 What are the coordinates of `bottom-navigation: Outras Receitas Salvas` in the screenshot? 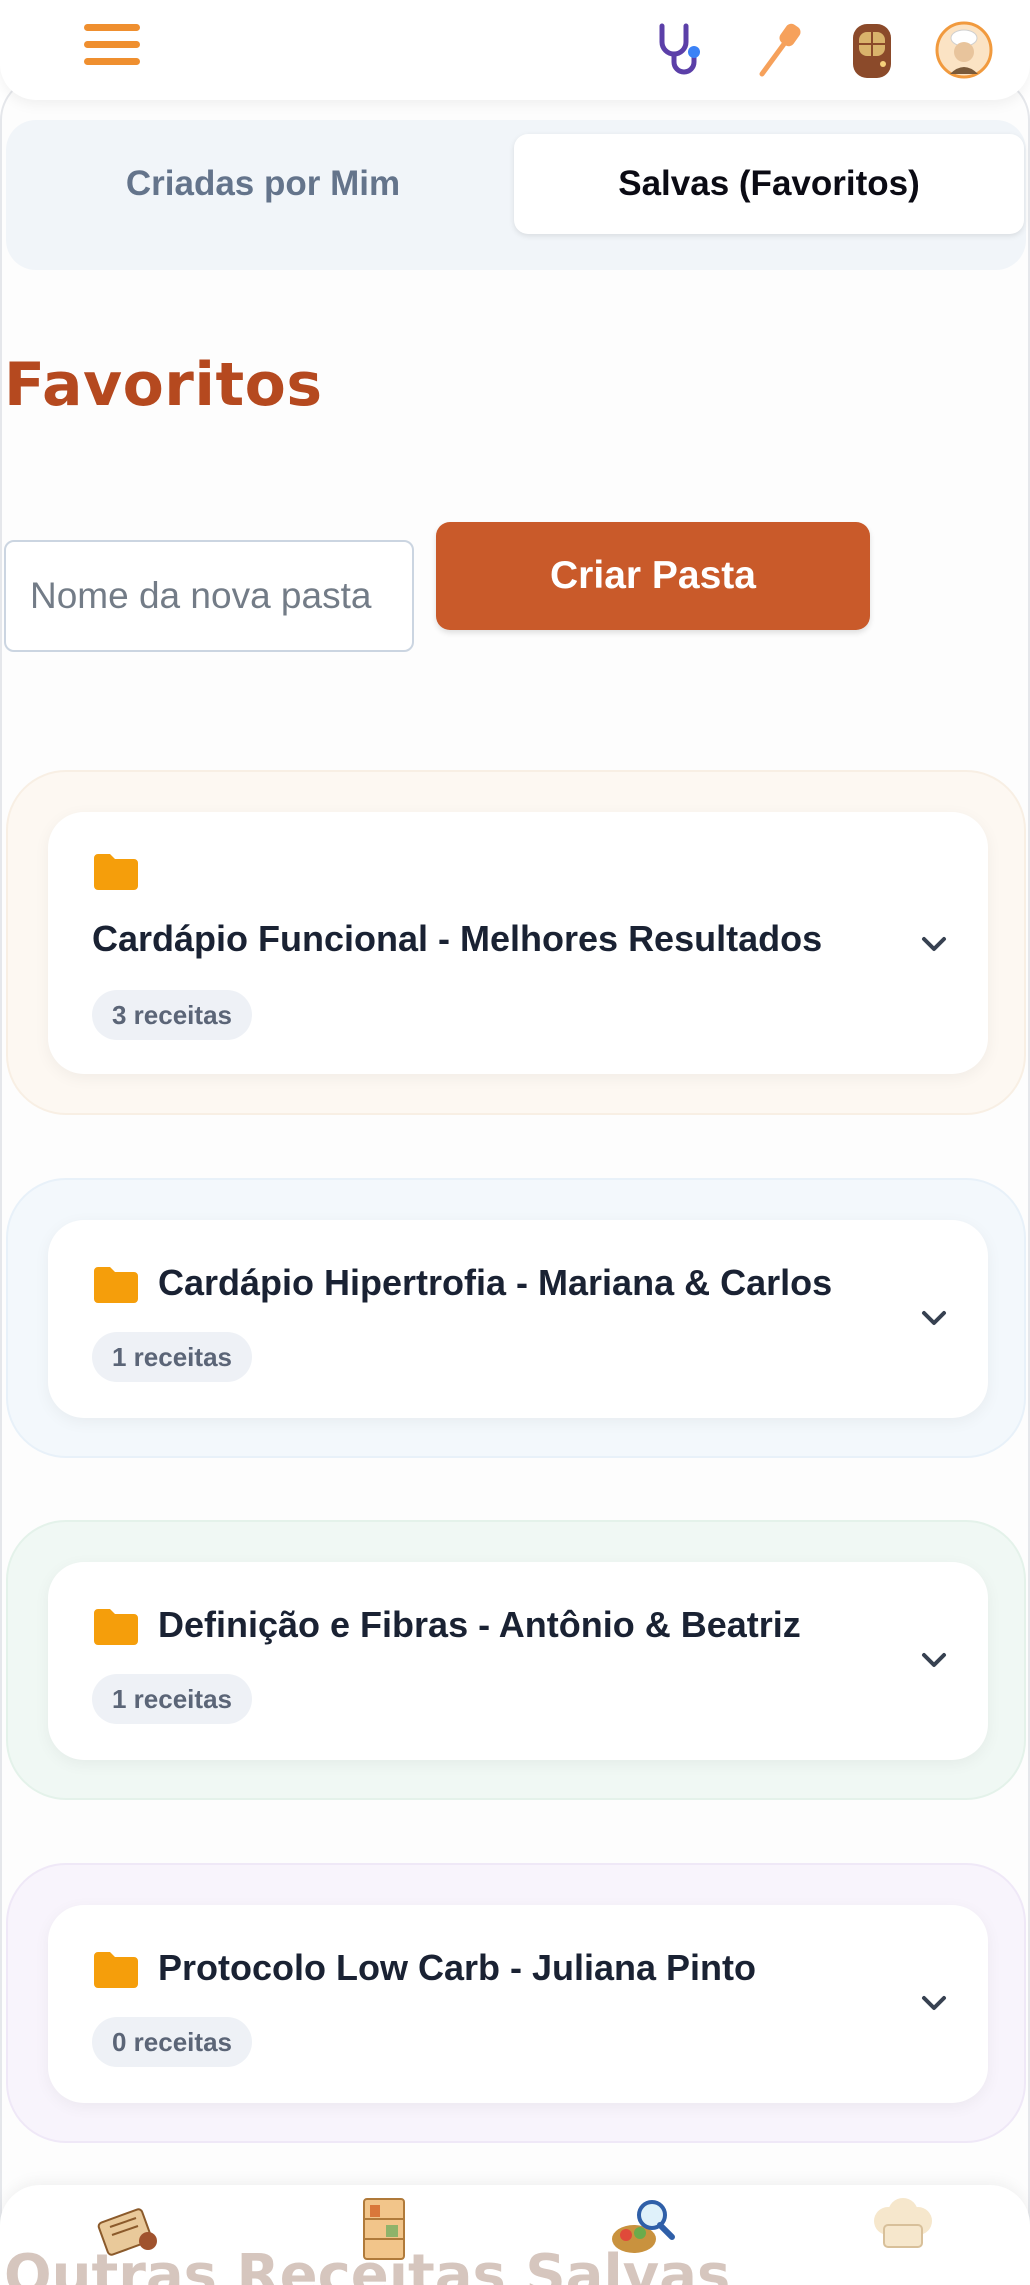 It's located at (515, 2235).